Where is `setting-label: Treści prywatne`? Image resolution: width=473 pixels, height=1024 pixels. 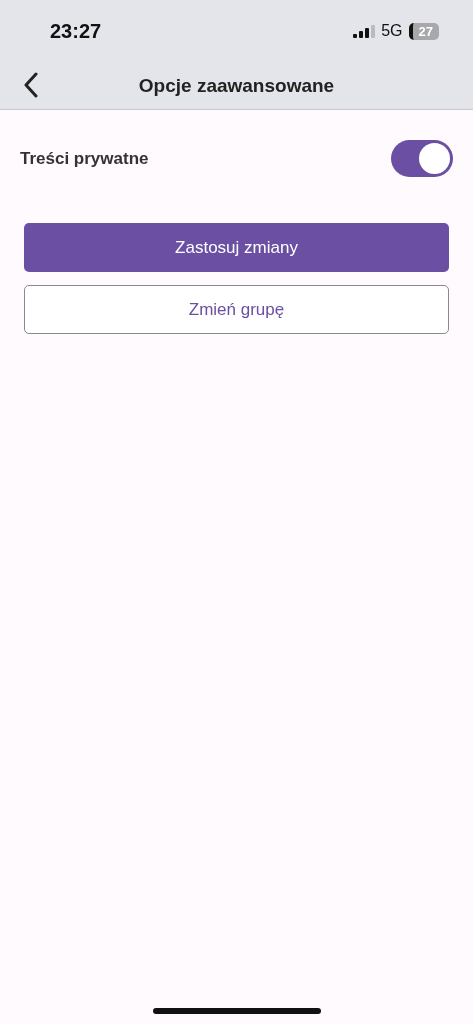
setting-label: Treści prywatne is located at coordinates (84, 158).